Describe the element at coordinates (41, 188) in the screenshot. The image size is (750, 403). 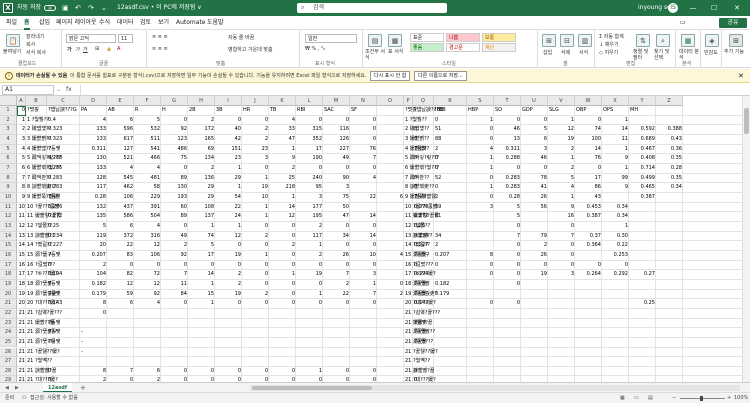
I see `cell-B9: 8 諛뺤꽦吏??` at that location.